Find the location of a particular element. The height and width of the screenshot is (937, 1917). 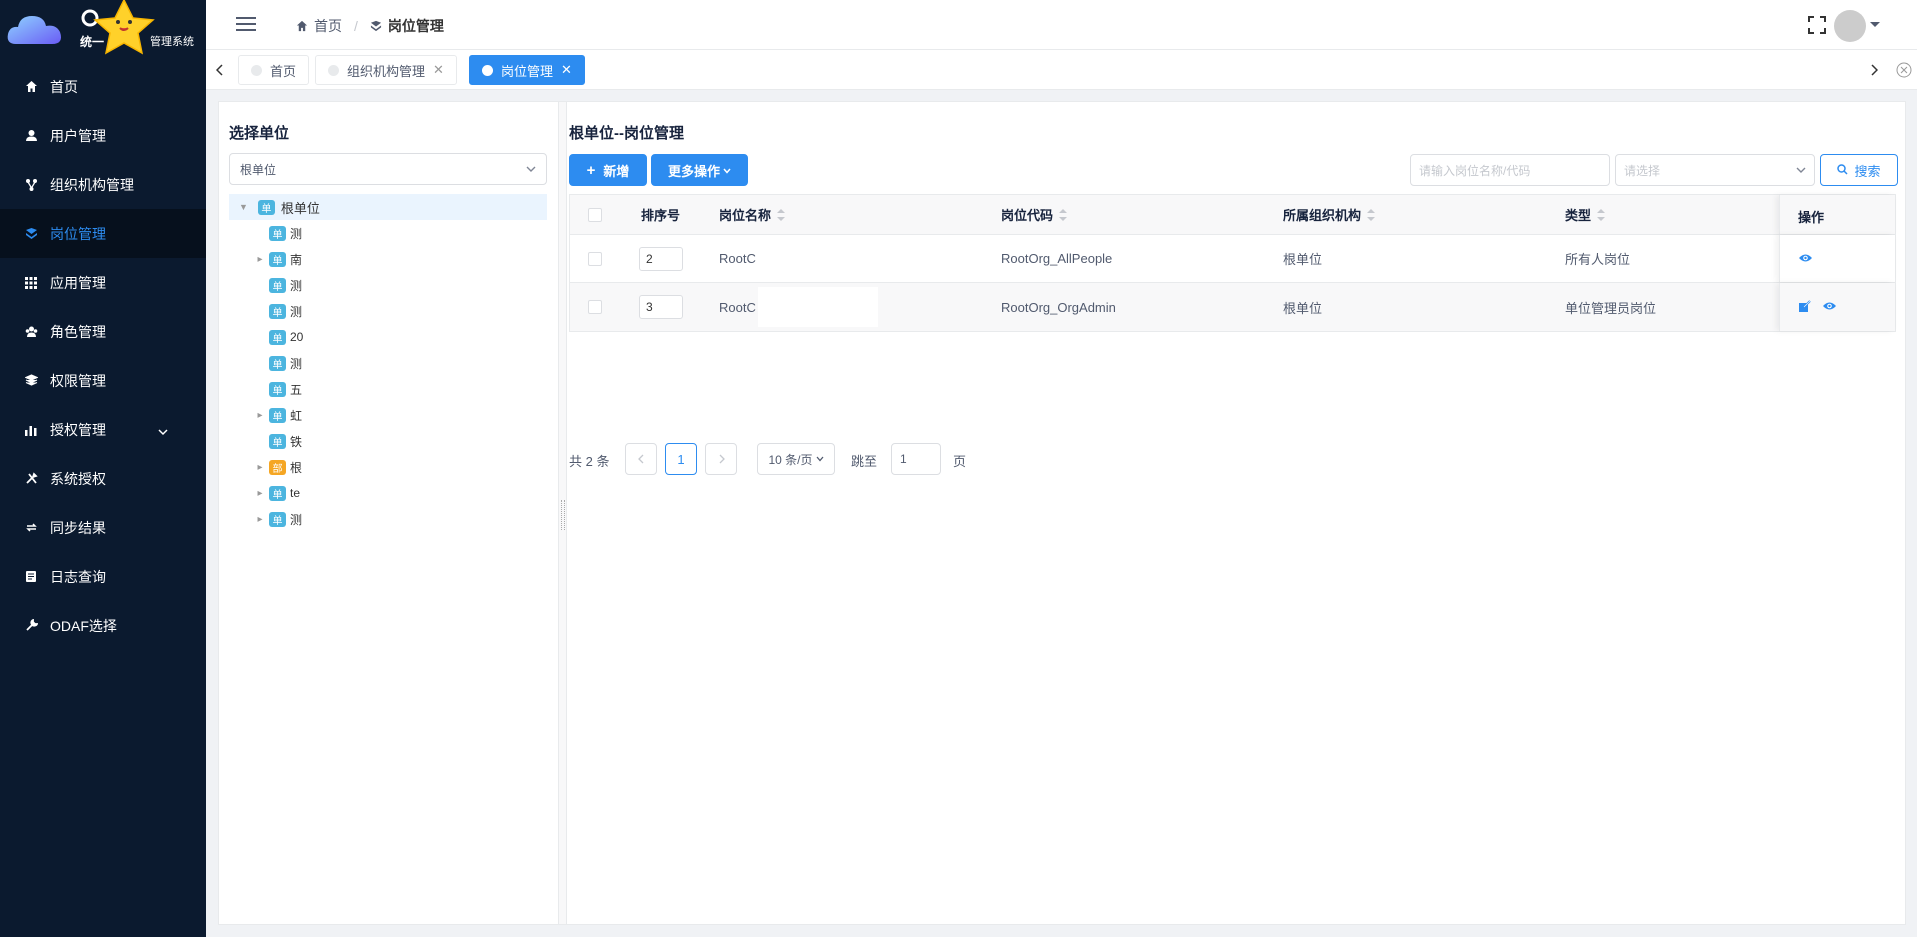

add-button: + 新增 is located at coordinates (608, 170).